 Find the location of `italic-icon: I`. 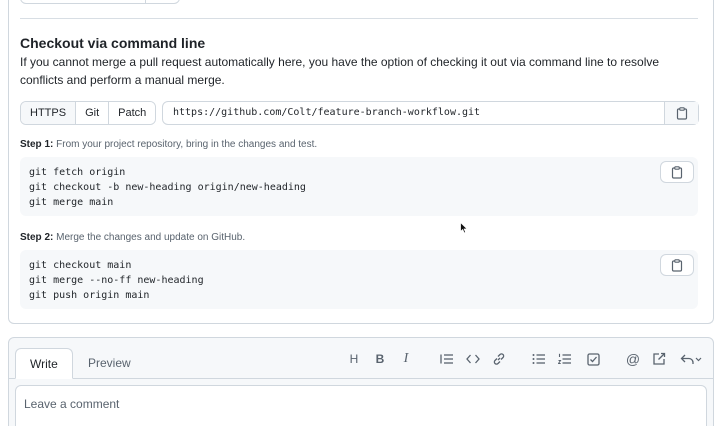

italic-icon: I is located at coordinates (406, 358).